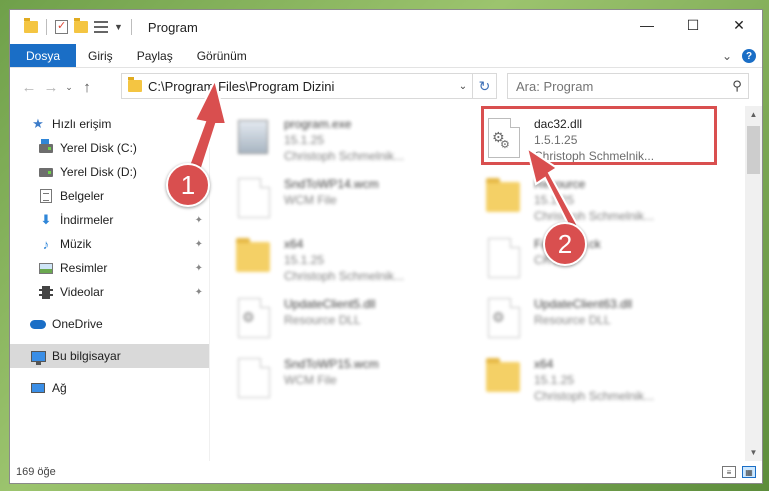 The width and height of the screenshot is (769, 491). What do you see at coordinates (109, 268) in the screenshot?
I see `sidebar-item-pictures: Resimler ✦` at bounding box center [109, 268].